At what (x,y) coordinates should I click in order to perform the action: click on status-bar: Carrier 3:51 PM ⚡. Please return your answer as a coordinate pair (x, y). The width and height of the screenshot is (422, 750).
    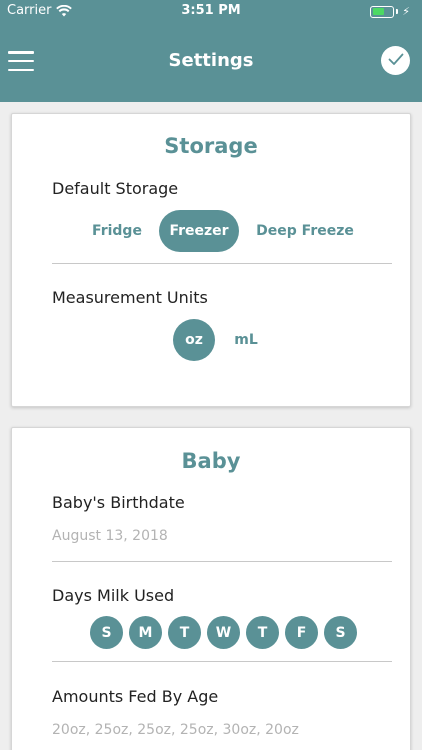
    Looking at the image, I should click on (211, 11).